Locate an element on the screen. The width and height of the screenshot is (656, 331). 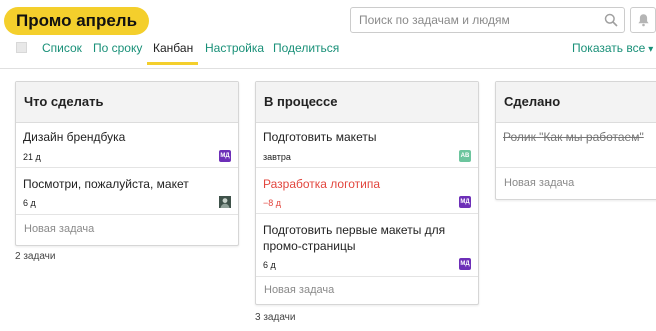
notifications-button is located at coordinates (643, 20).